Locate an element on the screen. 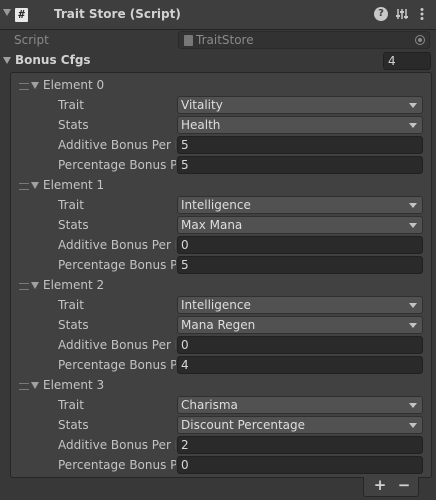 The image size is (436, 500). stats-dropdown: Health is located at coordinates (300, 125).